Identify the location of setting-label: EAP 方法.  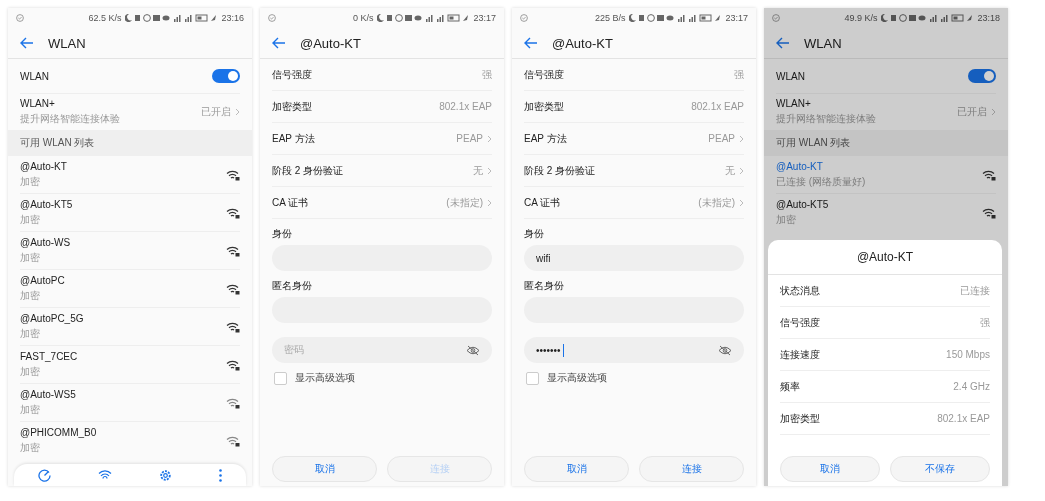
(546, 138).